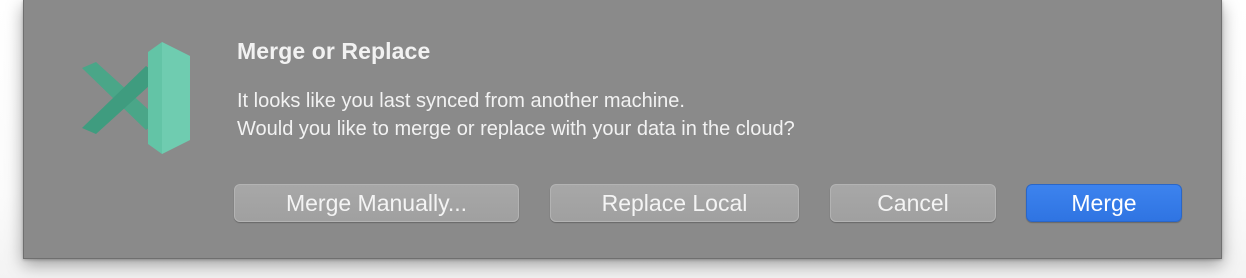  I want to click on replace-local-button: Replace Local, so click(674, 203).